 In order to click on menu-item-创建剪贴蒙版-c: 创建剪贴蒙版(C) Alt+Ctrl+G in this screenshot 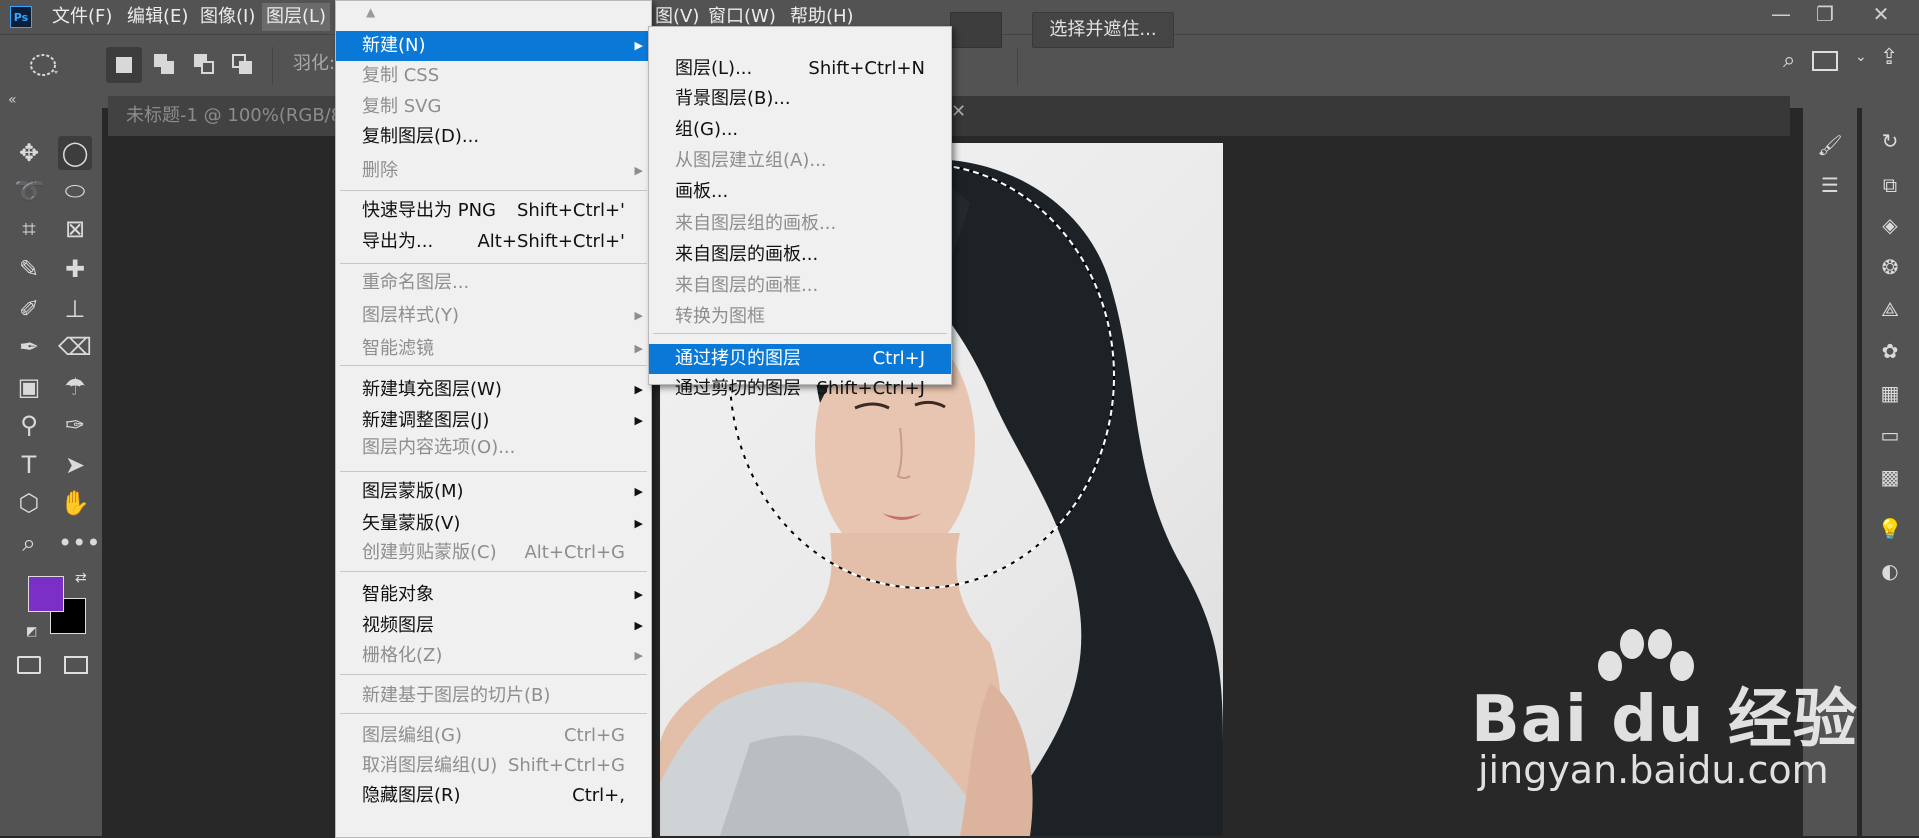, I will do `click(493, 553)`.